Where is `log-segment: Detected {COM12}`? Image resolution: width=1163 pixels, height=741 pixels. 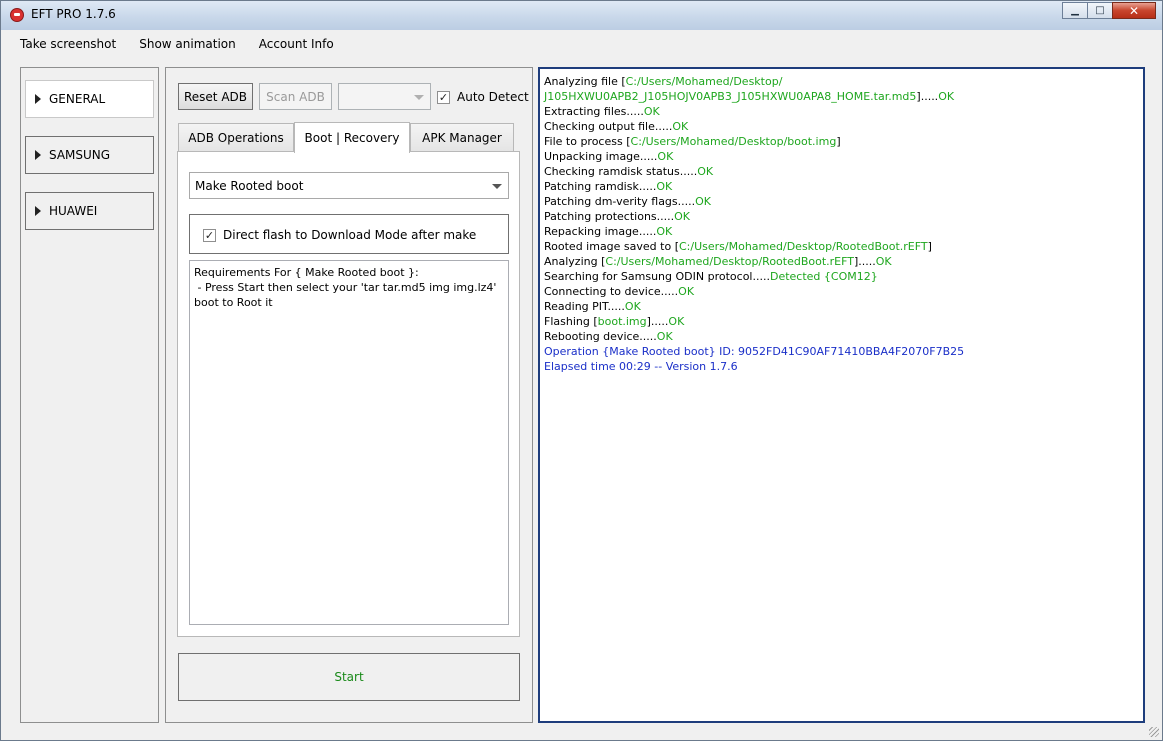
log-segment: Detected {COM12} is located at coordinates (823, 276).